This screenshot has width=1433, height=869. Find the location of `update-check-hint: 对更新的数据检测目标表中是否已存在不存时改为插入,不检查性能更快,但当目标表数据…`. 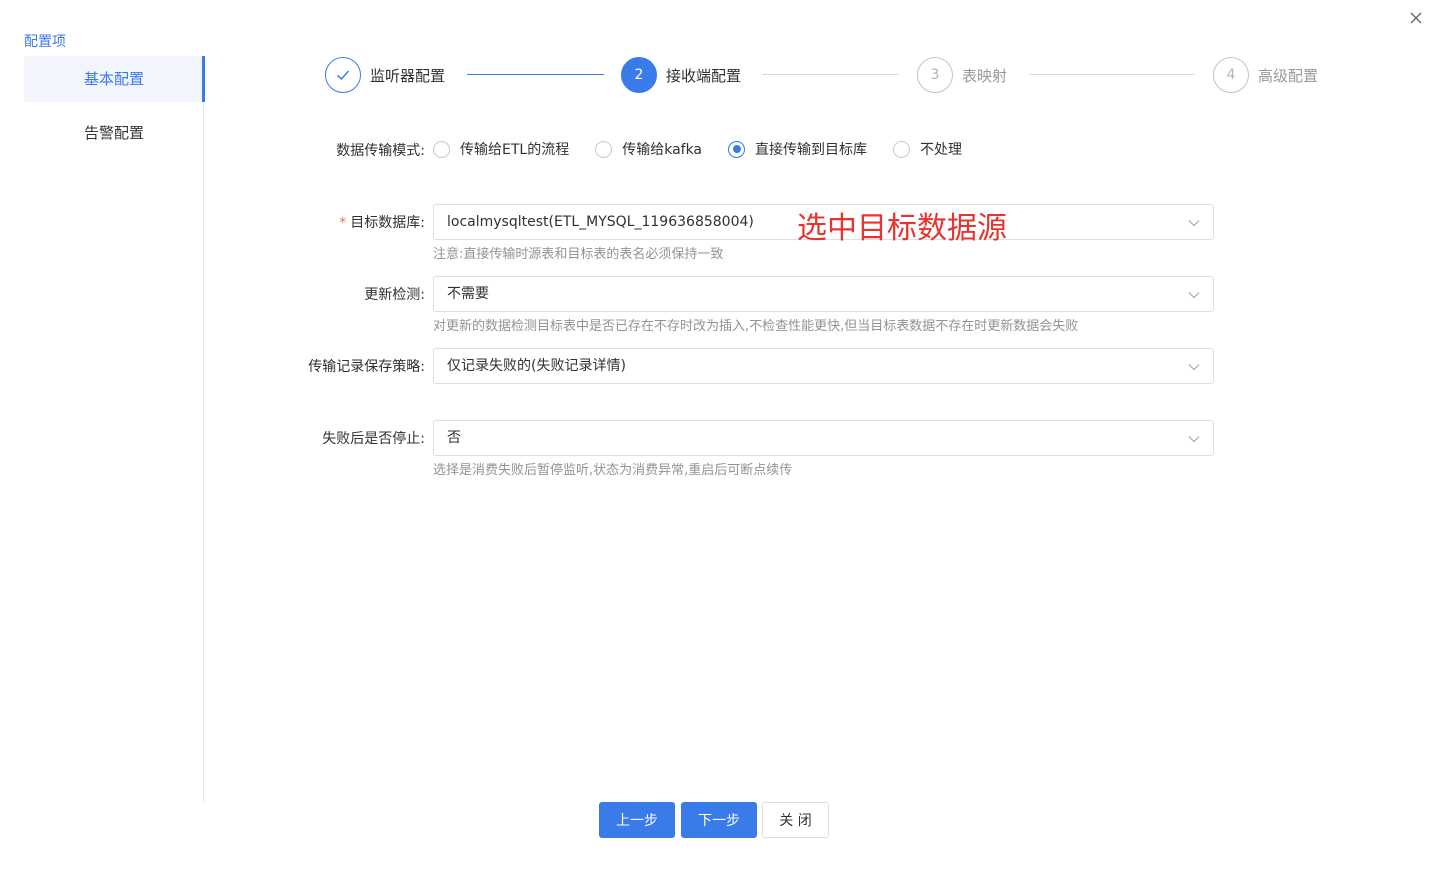

update-check-hint: 对更新的数据检测目标表中是否已存在不存时改为插入,不检查性能更快,但当目标表数据… is located at coordinates (756, 326).